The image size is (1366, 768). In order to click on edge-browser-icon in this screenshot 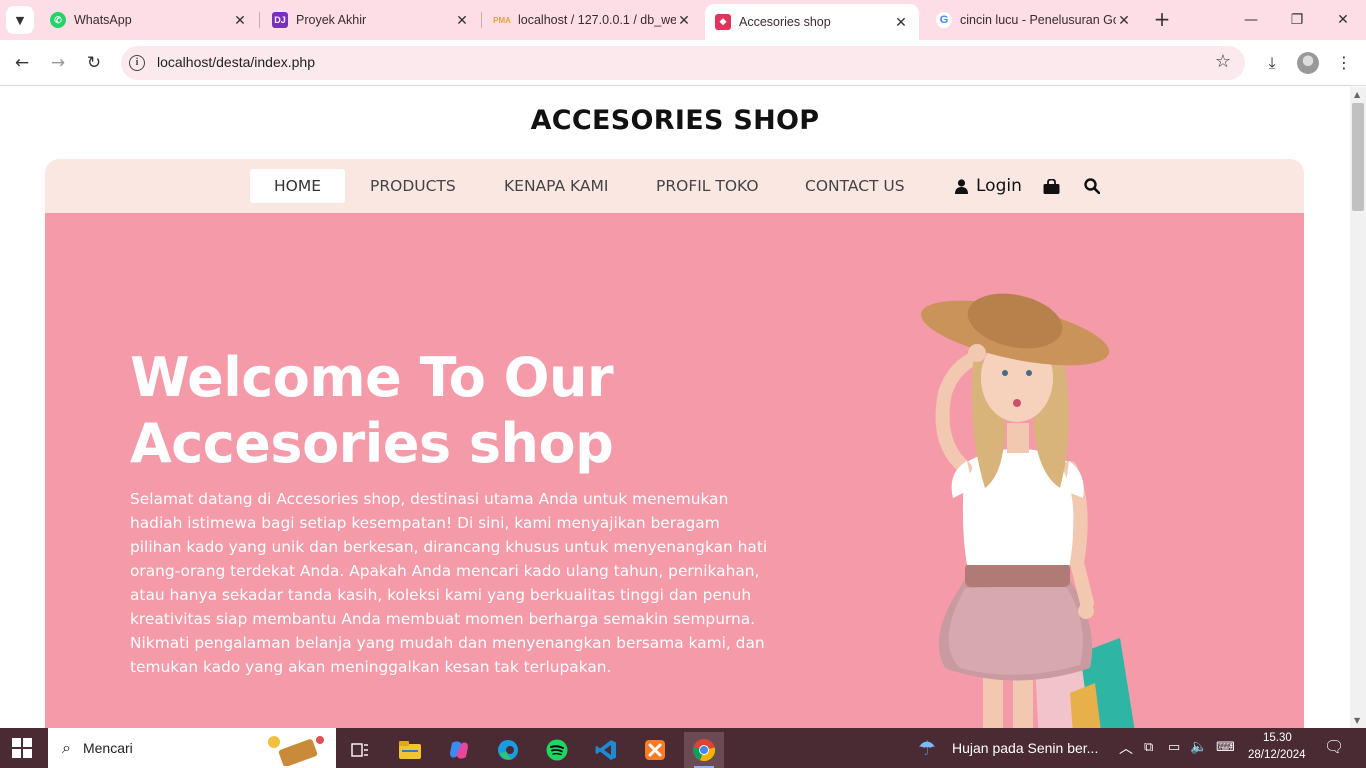, I will do `click(508, 750)`.